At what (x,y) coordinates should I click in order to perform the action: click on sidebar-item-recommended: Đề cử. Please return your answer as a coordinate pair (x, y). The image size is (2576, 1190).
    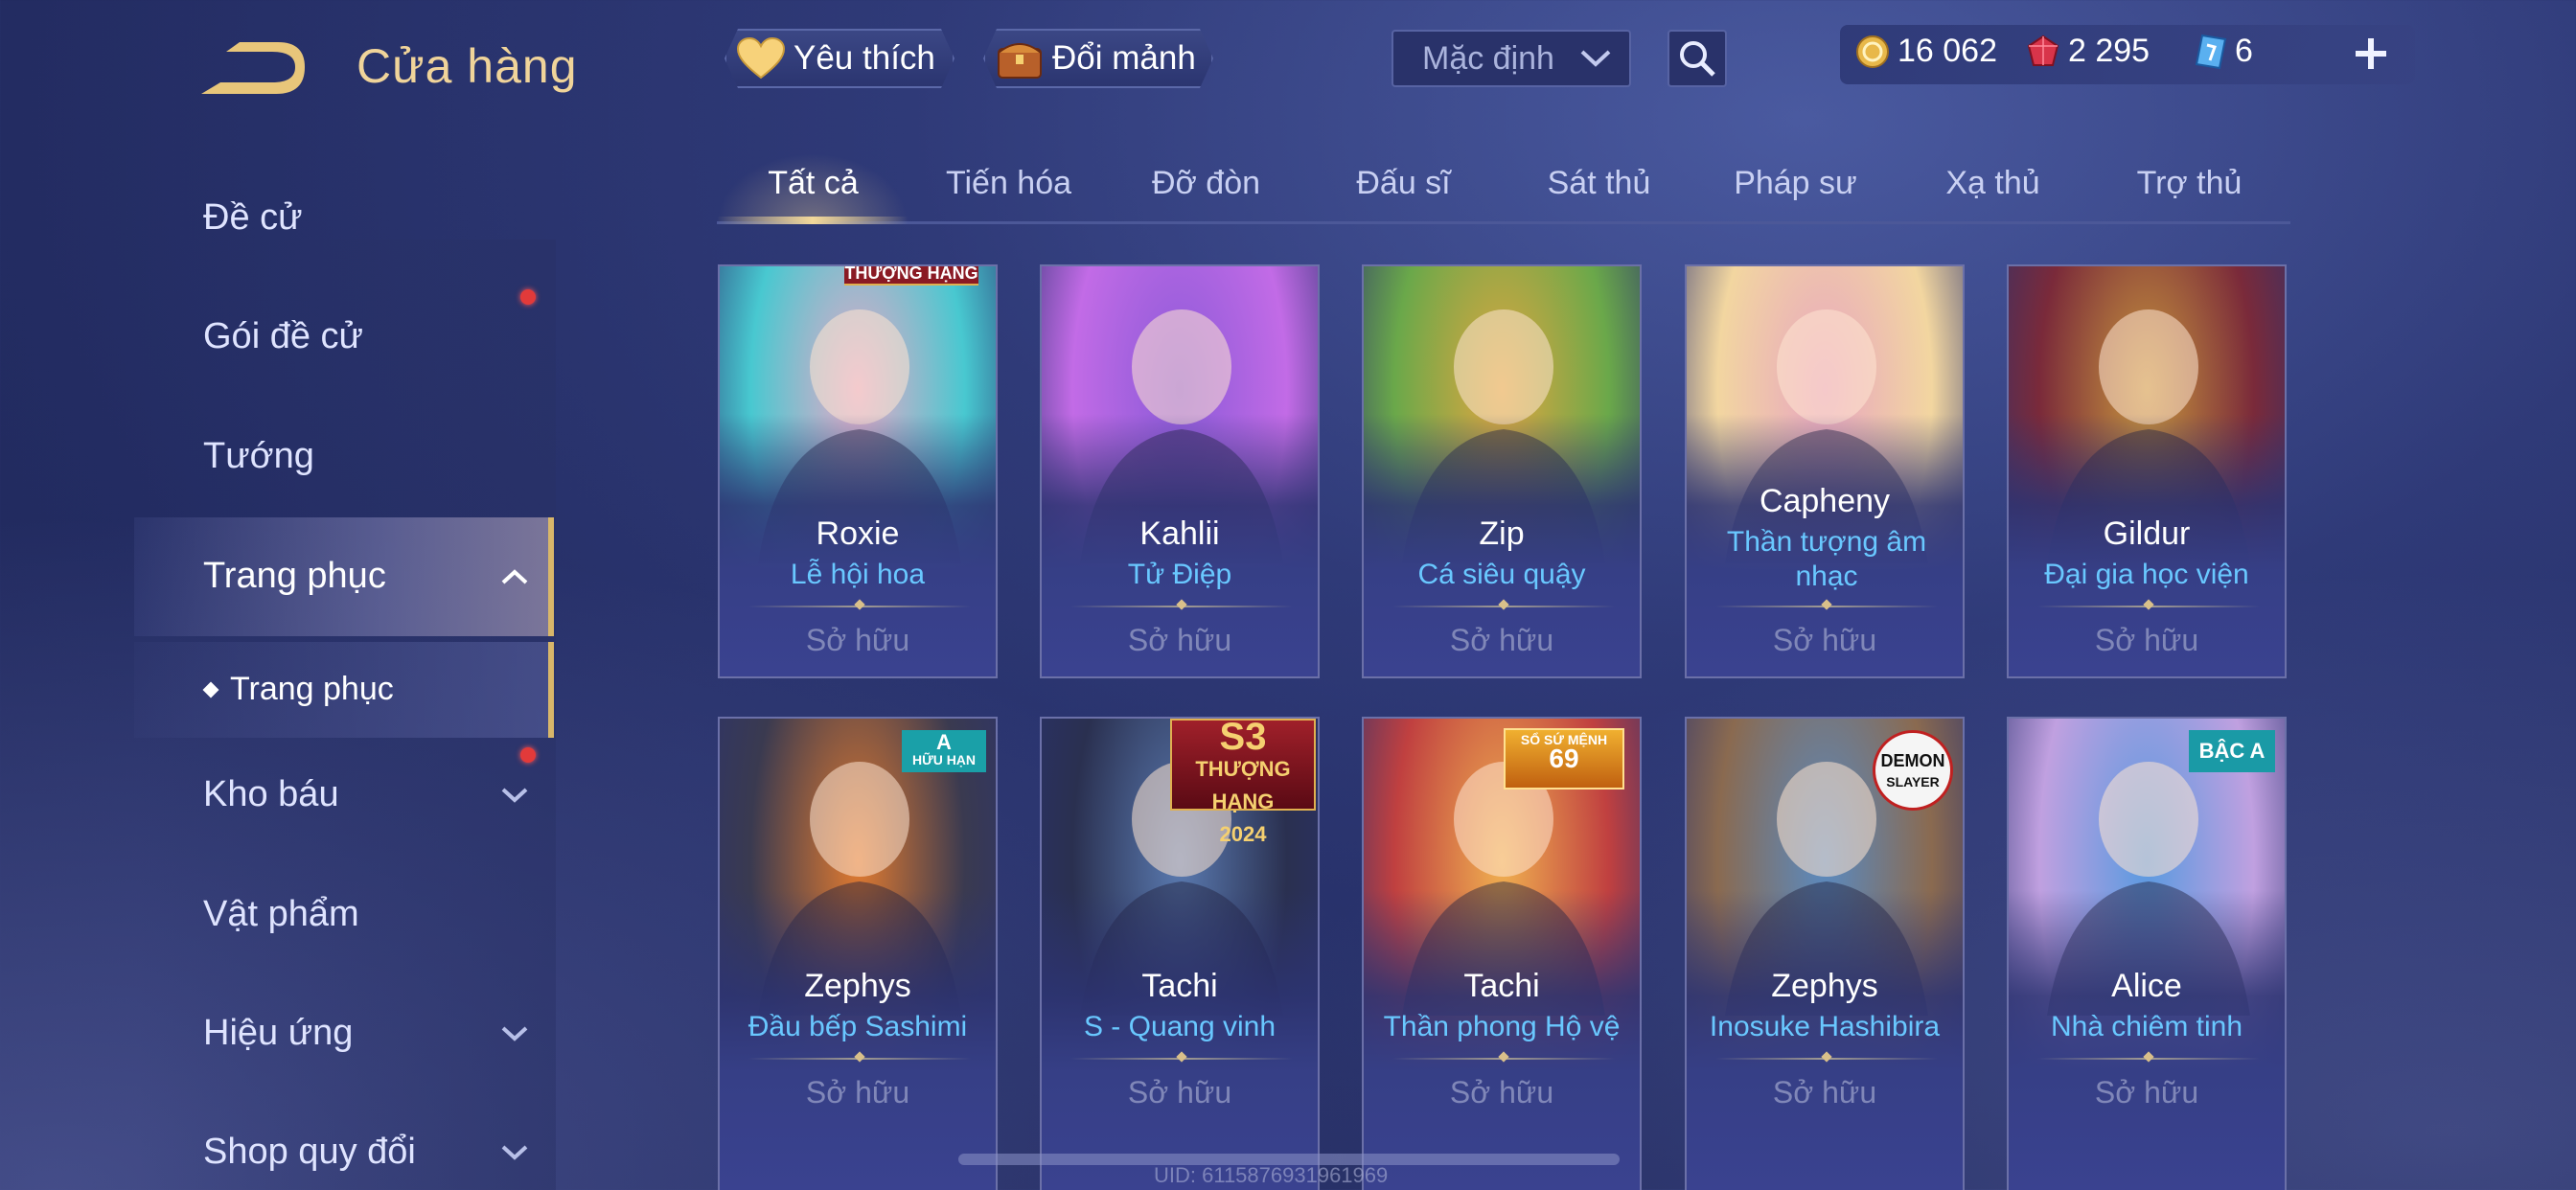
    Looking at the image, I should click on (366, 218).